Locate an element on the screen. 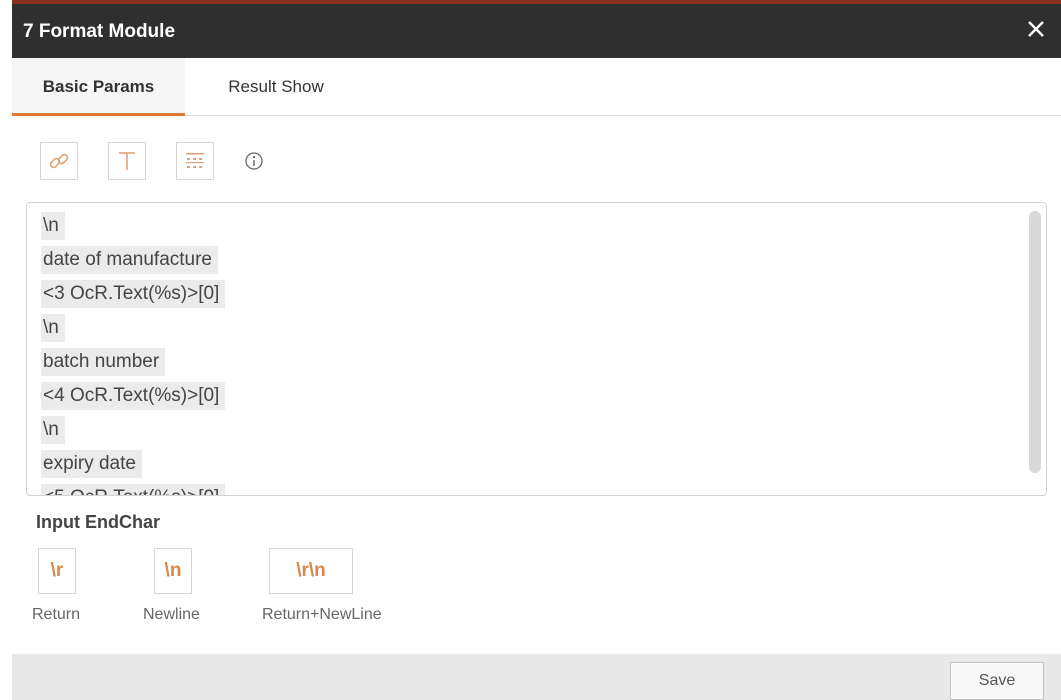  newline-endchar-button: \n is located at coordinates (173, 571).